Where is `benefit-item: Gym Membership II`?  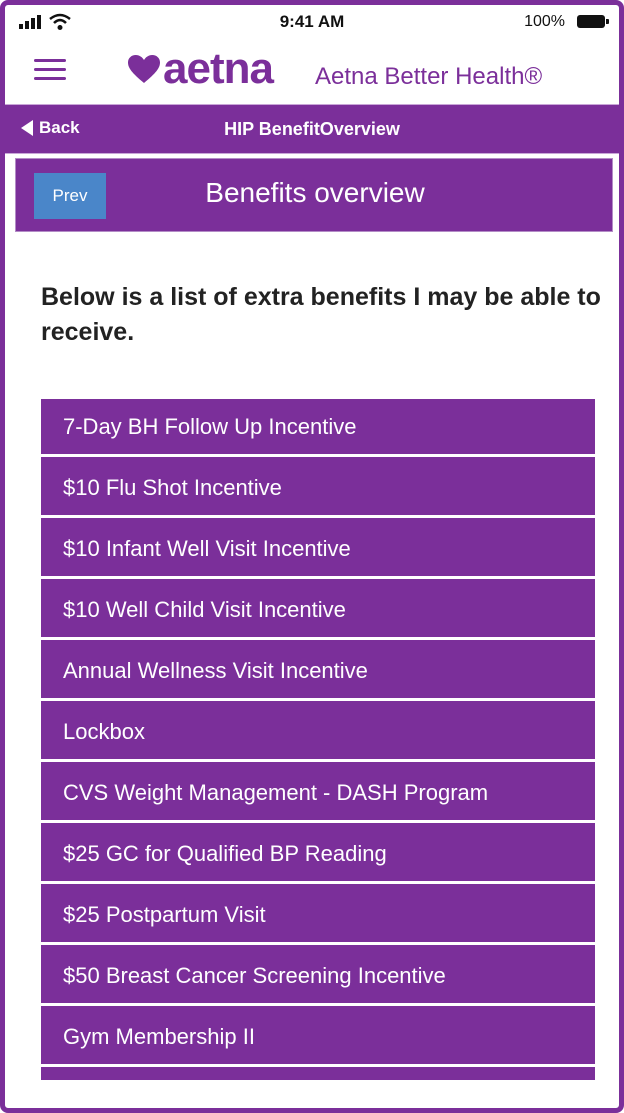 benefit-item: Gym Membership II is located at coordinates (318, 1038).